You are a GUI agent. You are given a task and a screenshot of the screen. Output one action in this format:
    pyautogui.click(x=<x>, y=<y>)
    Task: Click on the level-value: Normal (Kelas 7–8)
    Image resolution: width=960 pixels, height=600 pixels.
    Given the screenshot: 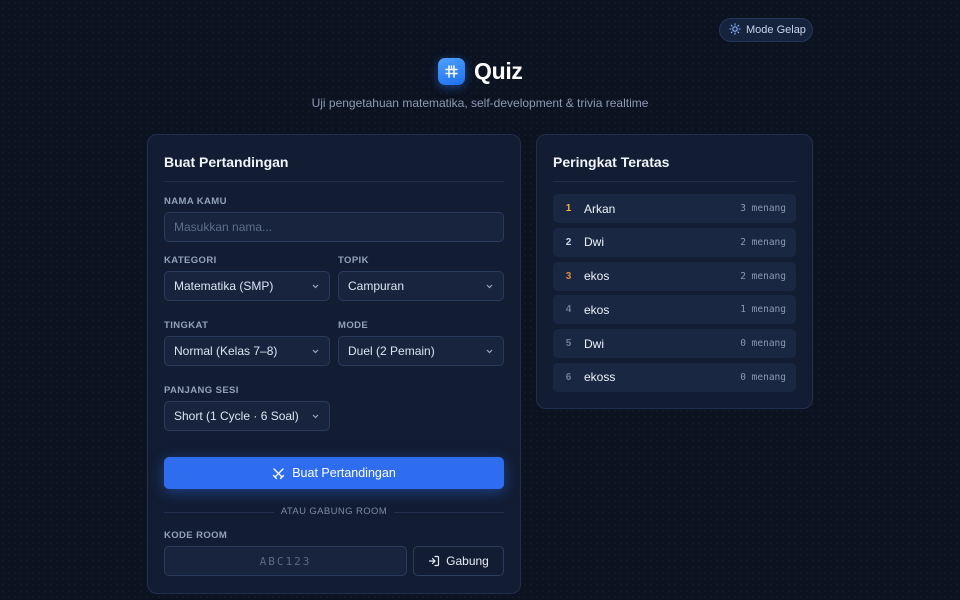 What is the action you would take?
    pyautogui.click(x=226, y=351)
    